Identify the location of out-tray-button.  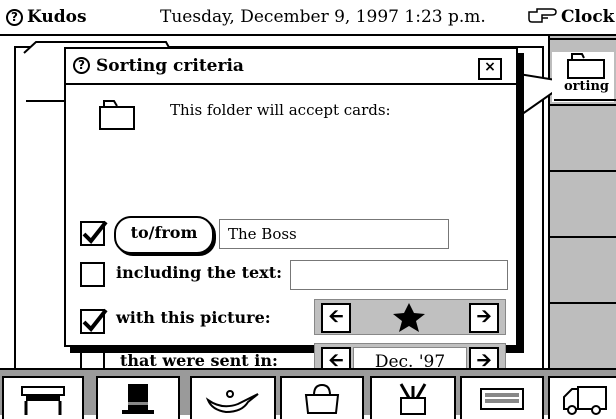
(582, 397).